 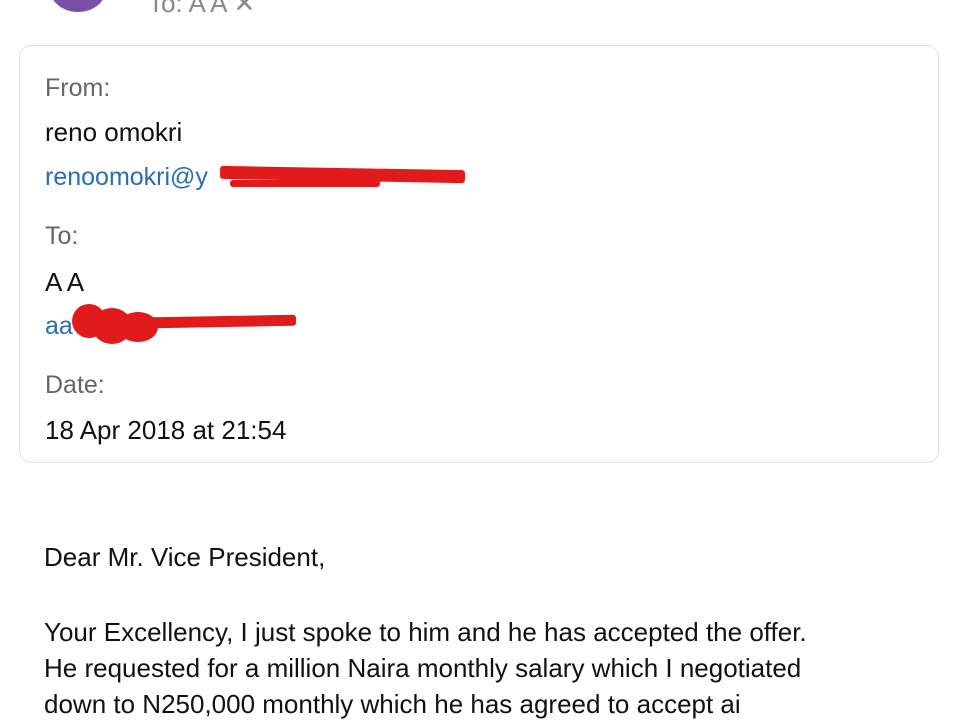 What do you see at coordinates (62, 236) in the screenshot?
I see `to-label: To:` at bounding box center [62, 236].